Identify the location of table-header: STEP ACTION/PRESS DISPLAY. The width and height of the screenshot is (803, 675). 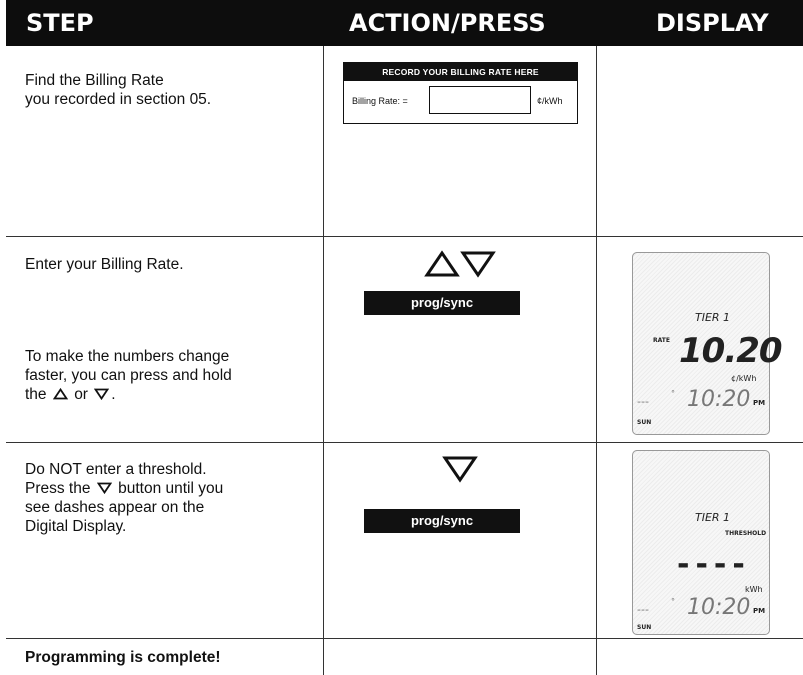
(404, 23).